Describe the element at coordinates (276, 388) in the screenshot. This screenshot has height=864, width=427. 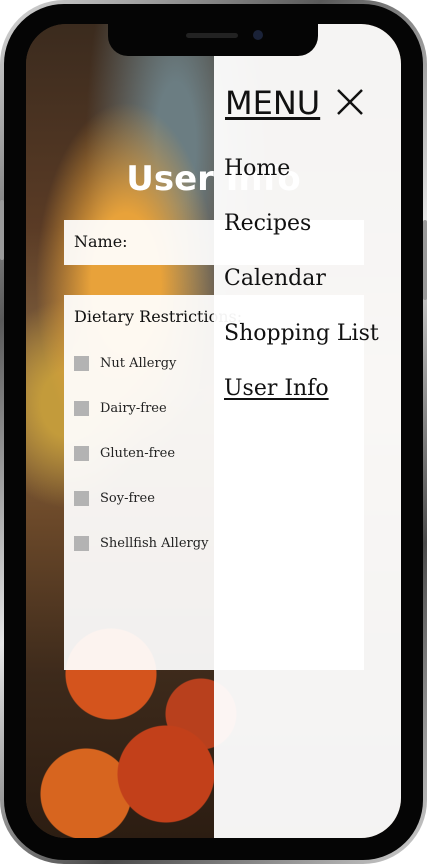
I see `menu-item-user-info: User Info` at that location.